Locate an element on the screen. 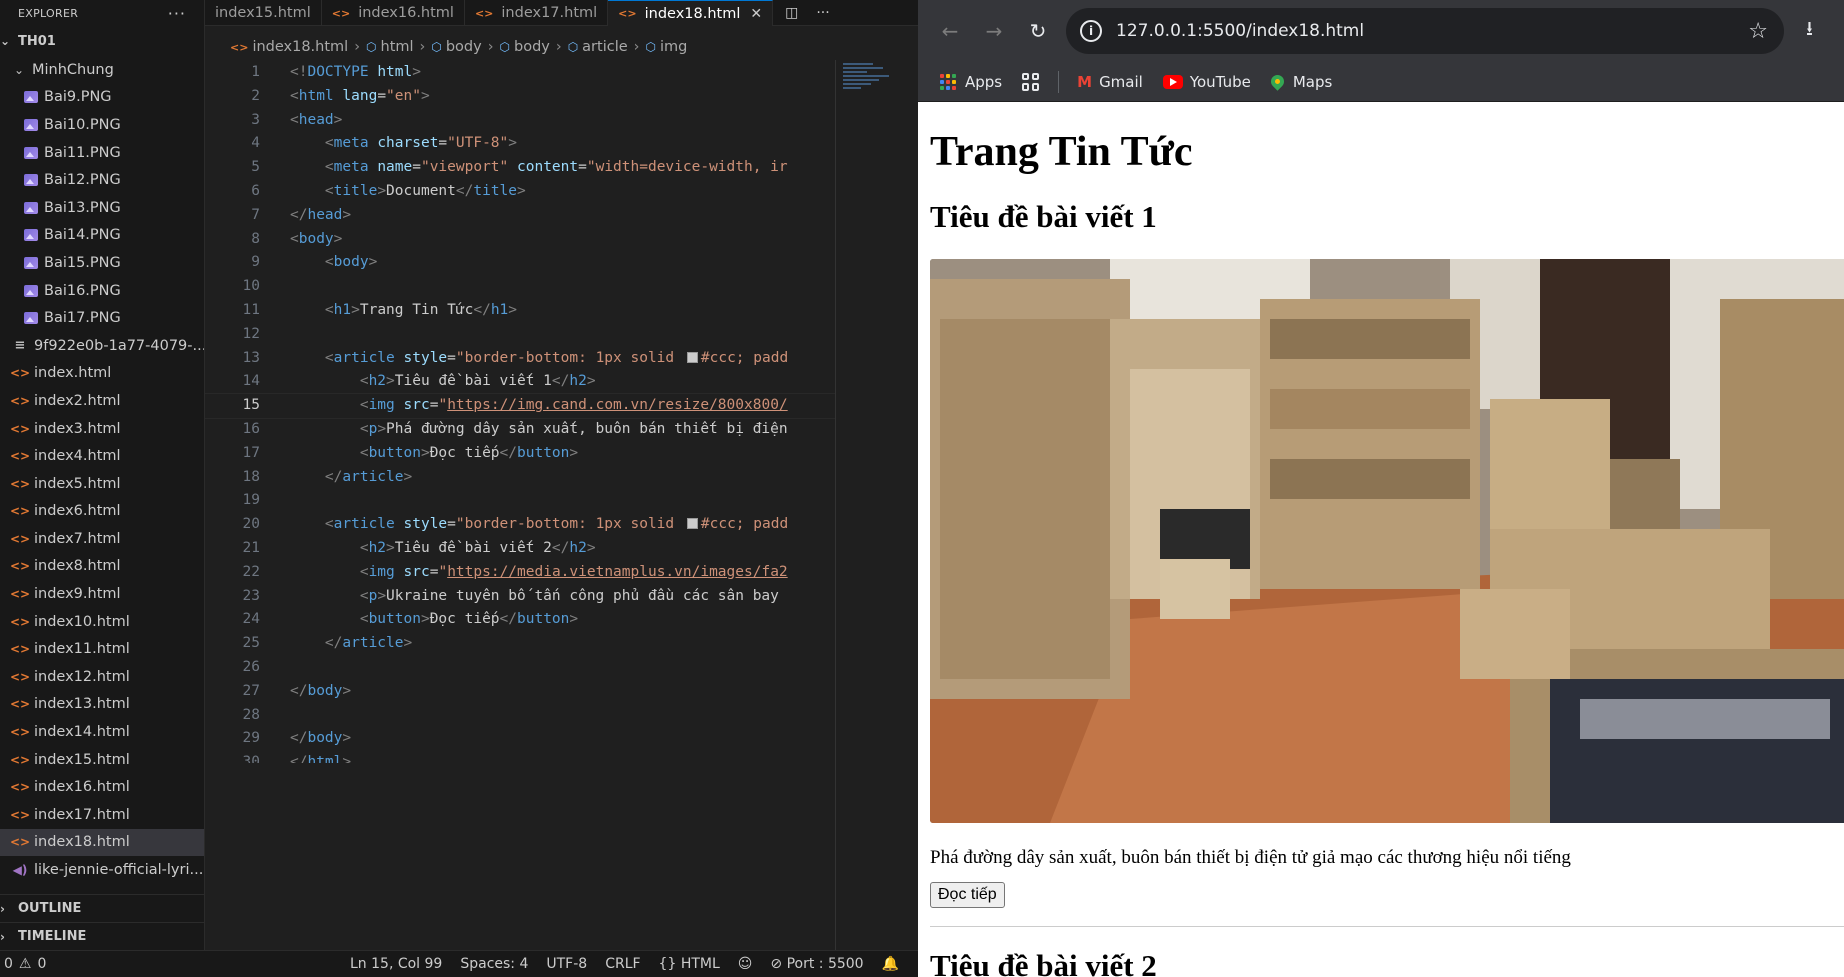  file-item: <> index8.html is located at coordinates (102, 567).